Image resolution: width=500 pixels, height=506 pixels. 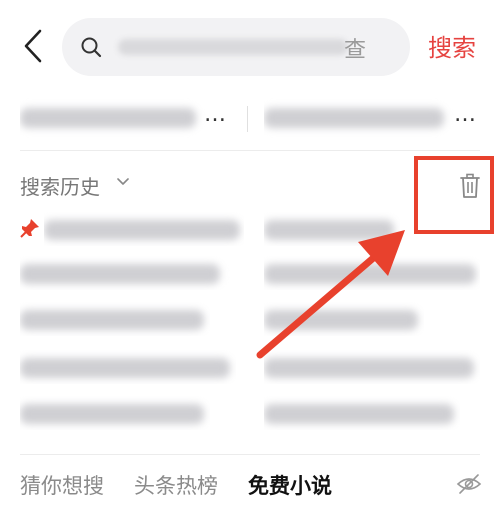 What do you see at coordinates (233, 47) in the screenshot?
I see `search-query-text` at bounding box center [233, 47].